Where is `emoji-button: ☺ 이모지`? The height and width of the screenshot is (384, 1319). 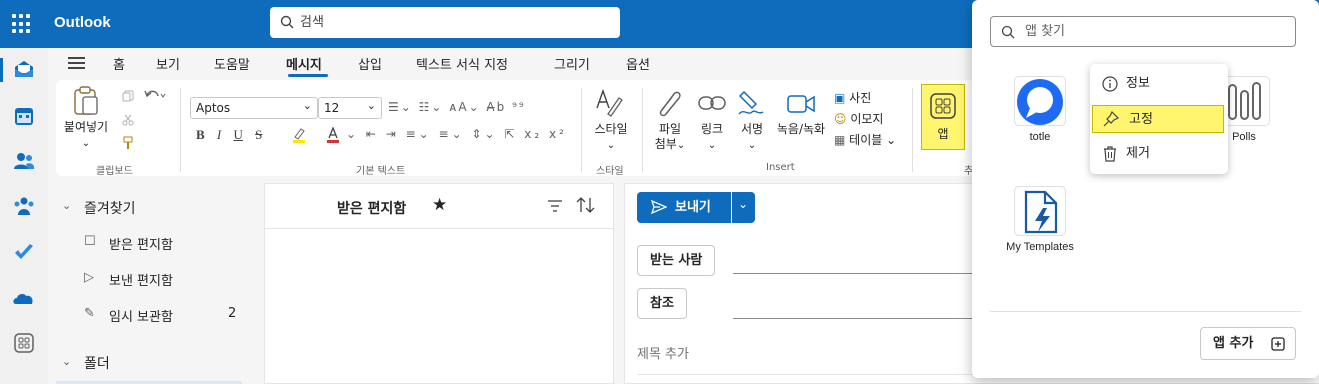
emoji-button: ☺ 이모지 is located at coordinates (865, 119).